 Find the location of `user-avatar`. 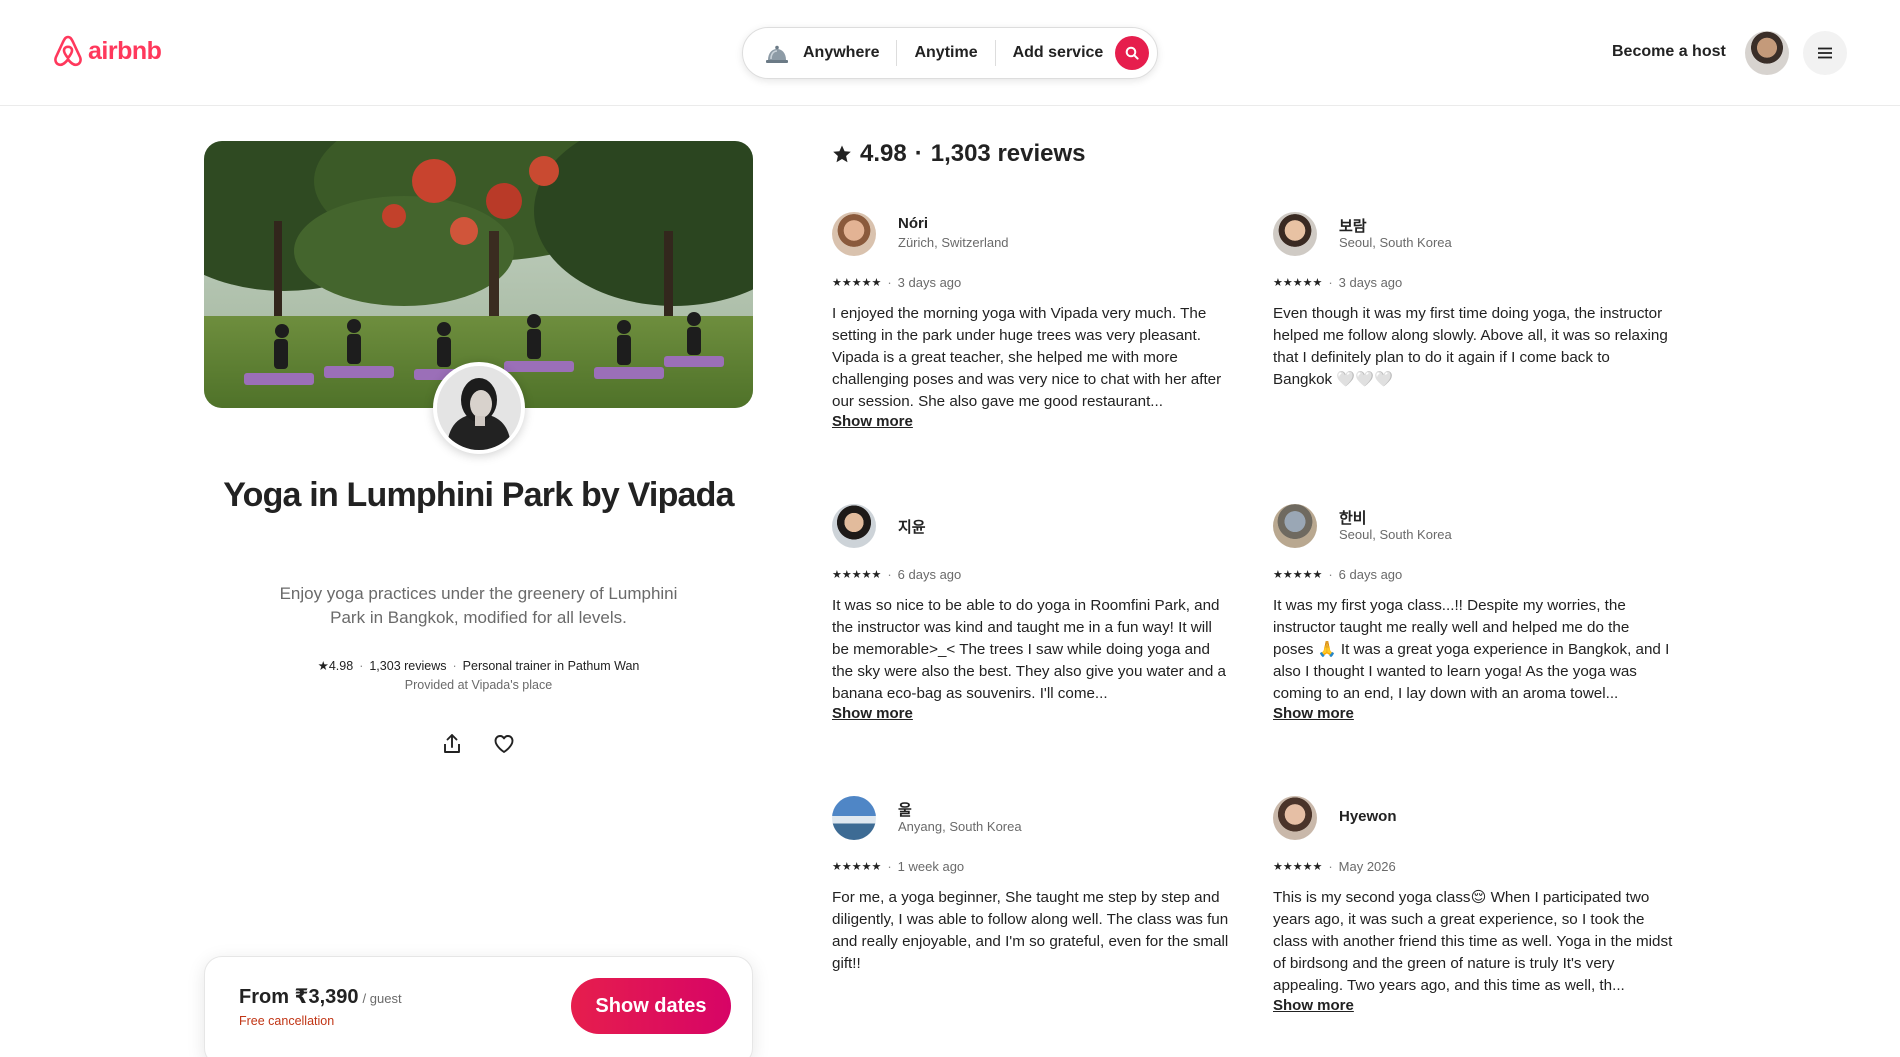

user-avatar is located at coordinates (1767, 53).